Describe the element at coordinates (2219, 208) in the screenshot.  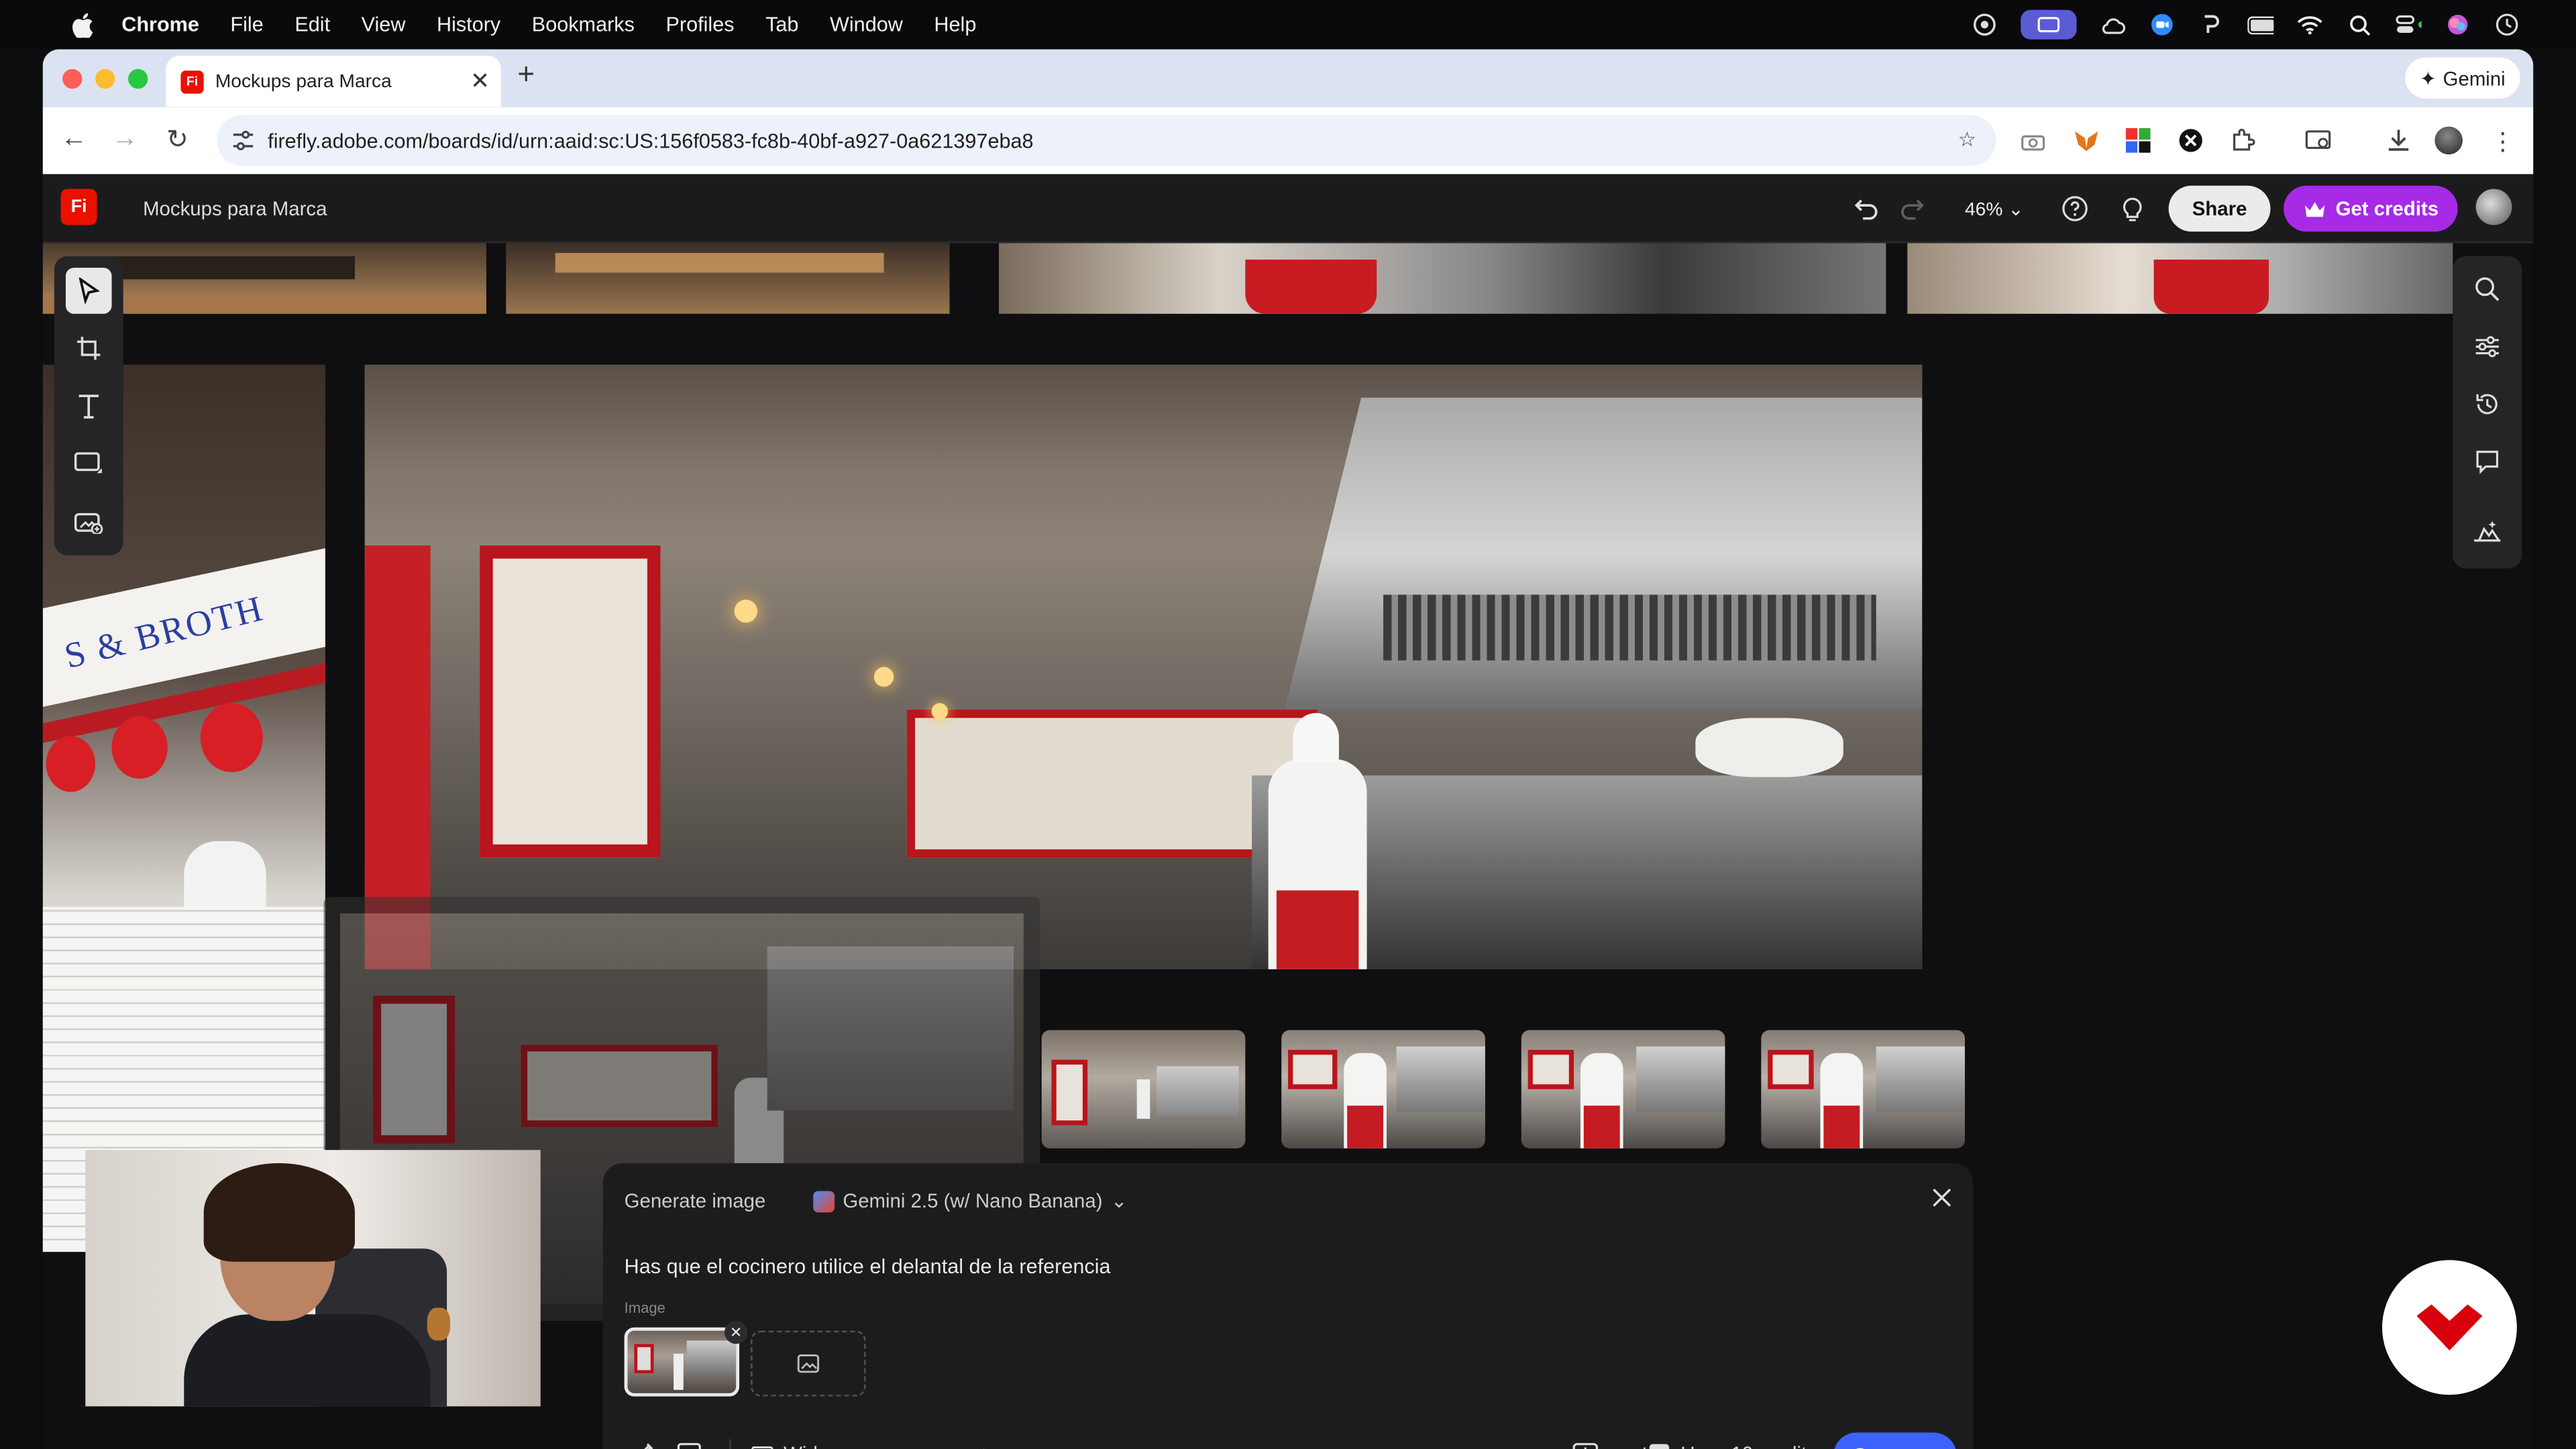
I see `share-button: Share` at that location.